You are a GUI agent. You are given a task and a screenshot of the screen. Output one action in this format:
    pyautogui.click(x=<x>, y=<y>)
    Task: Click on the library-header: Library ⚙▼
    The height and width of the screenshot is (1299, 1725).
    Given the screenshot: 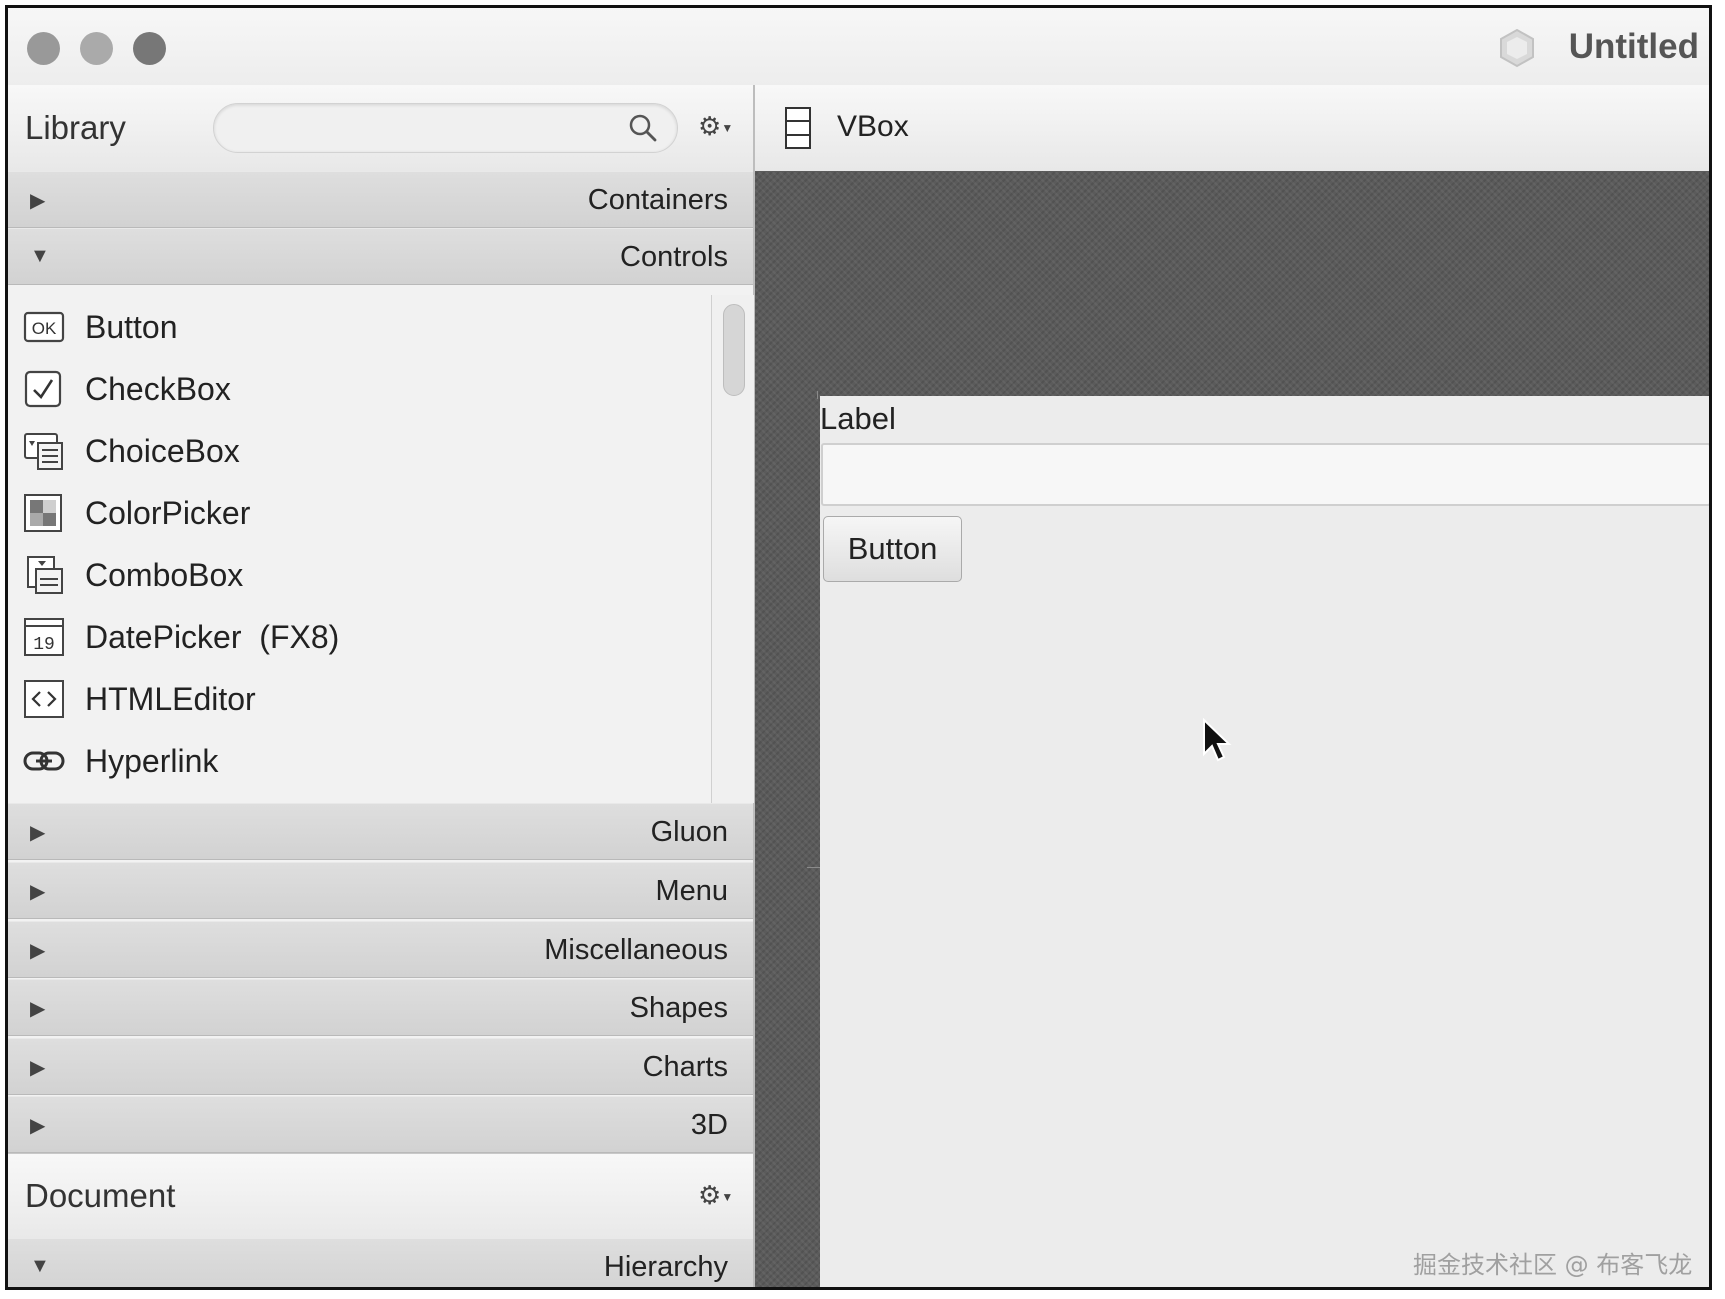 What is the action you would take?
    pyautogui.click(x=380, y=128)
    